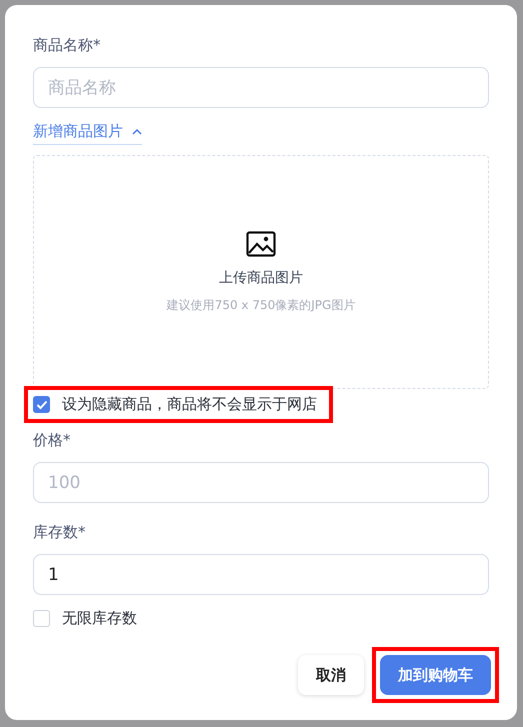  I want to click on input-field: 1, so click(261, 574).